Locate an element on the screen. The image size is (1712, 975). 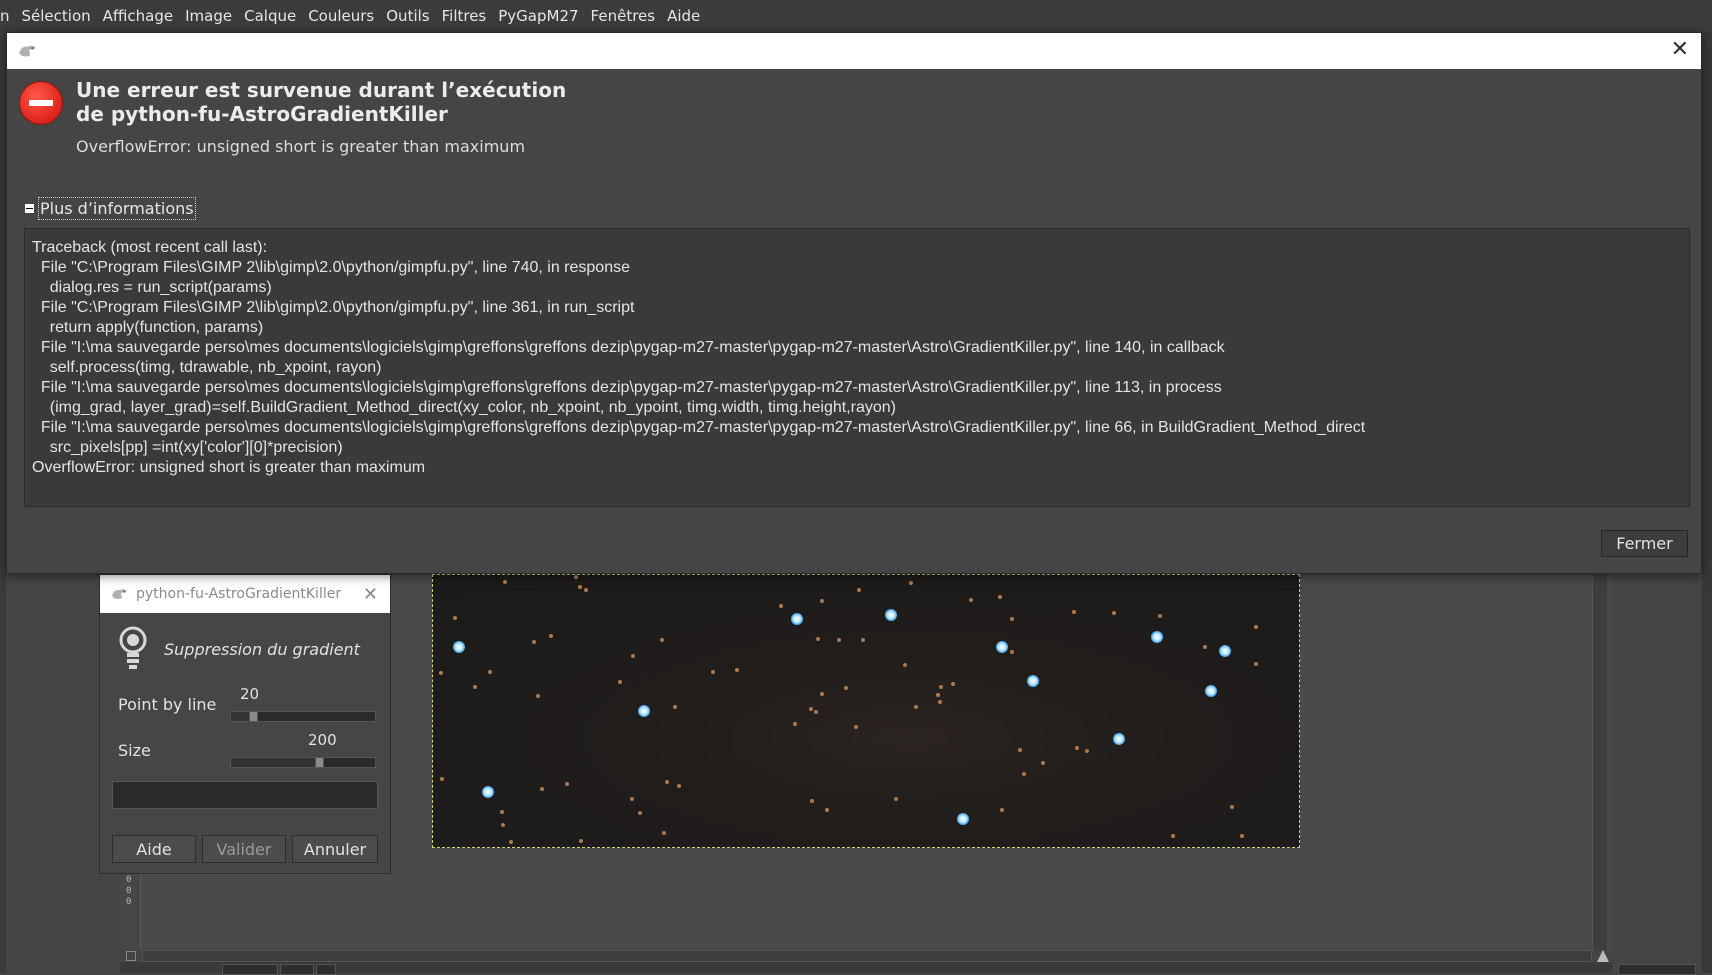
progress-bar is located at coordinates (245, 795).